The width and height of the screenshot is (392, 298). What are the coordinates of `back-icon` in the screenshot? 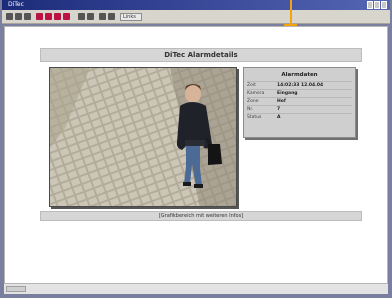 It's located at (9, 16).